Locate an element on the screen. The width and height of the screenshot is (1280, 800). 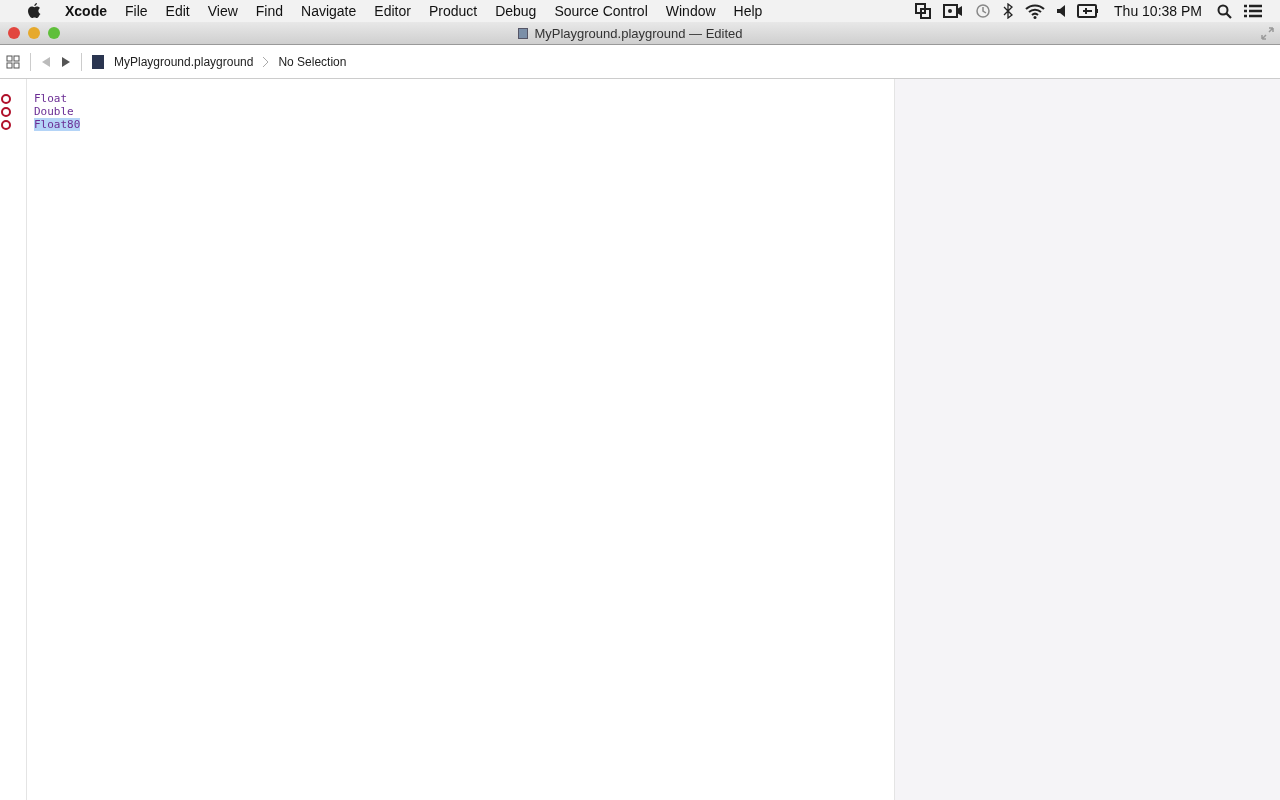
menu-item: Edit is located at coordinates (177, 11).